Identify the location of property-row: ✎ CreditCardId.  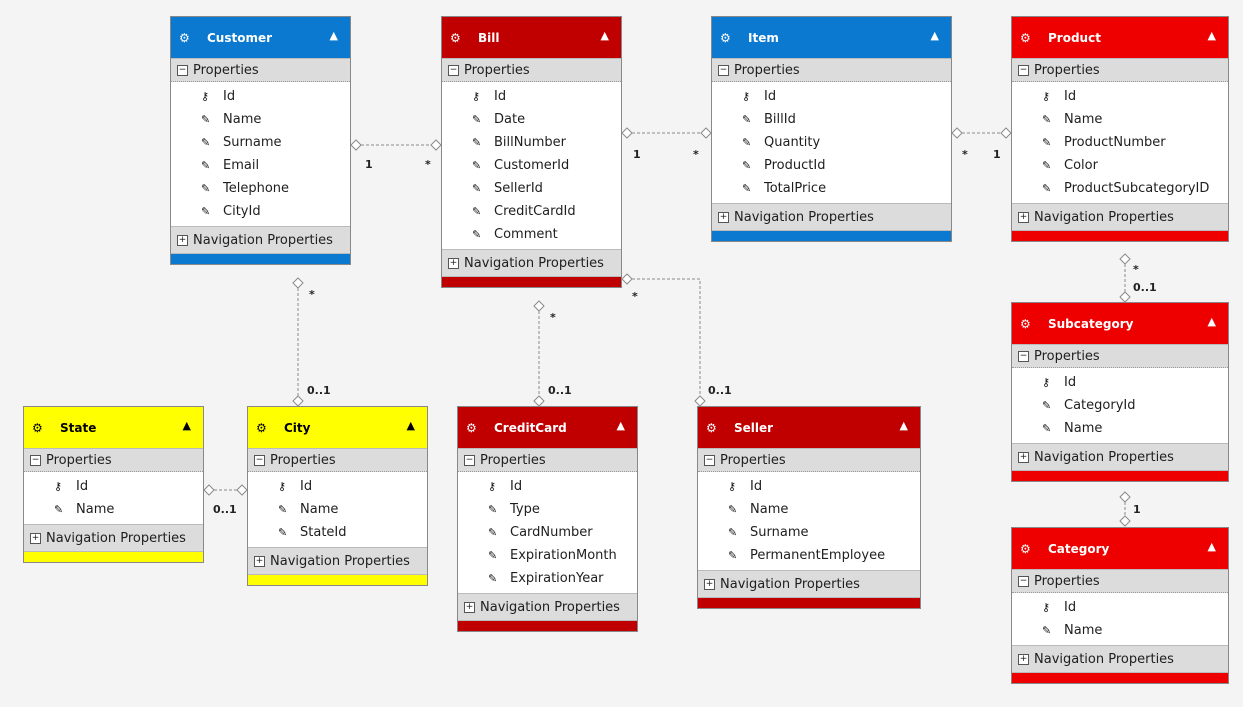
(531, 211).